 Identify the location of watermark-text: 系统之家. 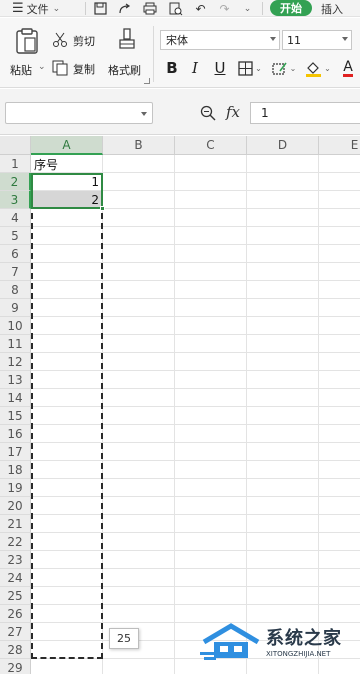
(304, 638).